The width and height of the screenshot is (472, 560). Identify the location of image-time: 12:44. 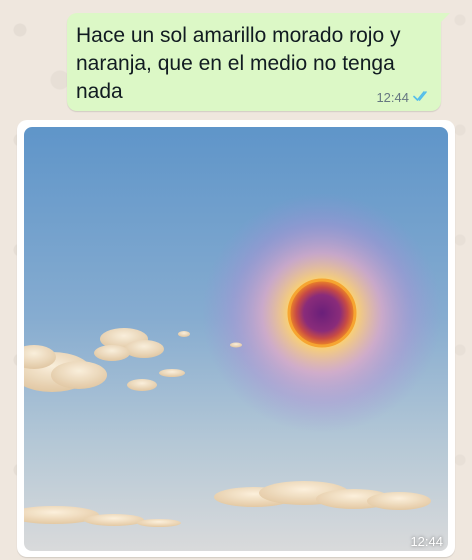
(426, 541).